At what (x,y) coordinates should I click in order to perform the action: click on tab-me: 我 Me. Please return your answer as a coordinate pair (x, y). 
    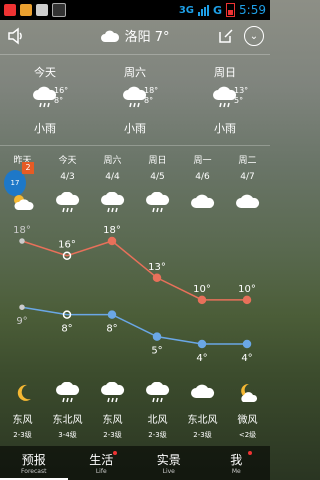
    Looking at the image, I should click on (237, 463).